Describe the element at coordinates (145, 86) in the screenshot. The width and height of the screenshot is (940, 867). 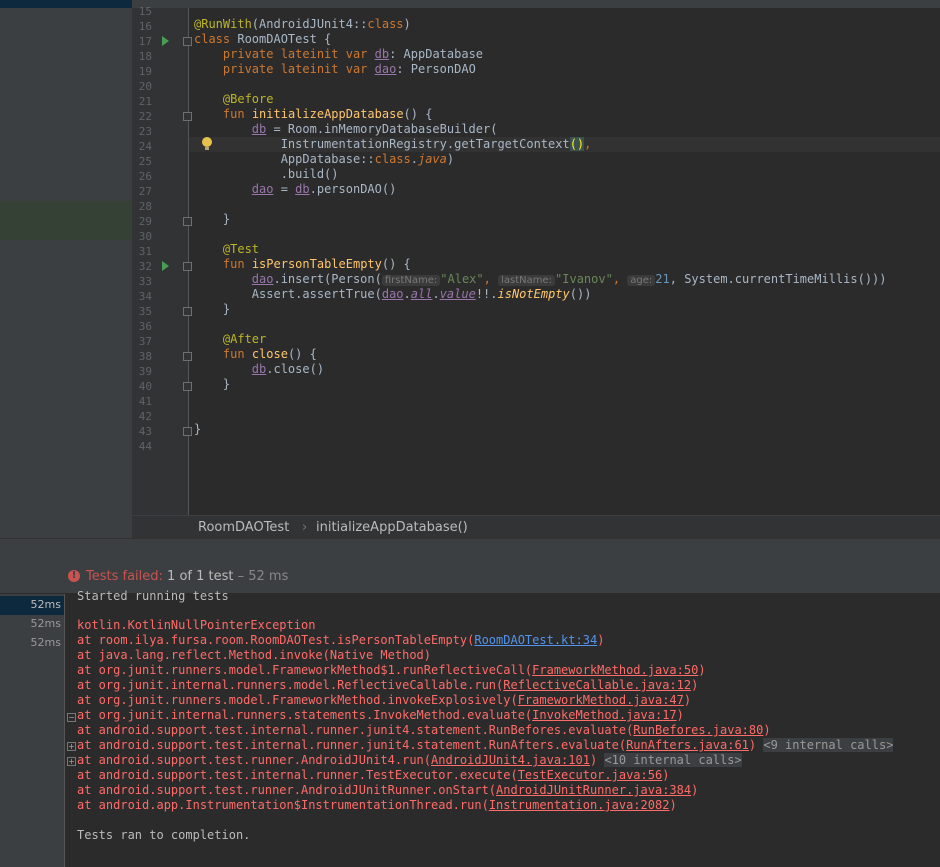
I see `line-number: 20` at that location.